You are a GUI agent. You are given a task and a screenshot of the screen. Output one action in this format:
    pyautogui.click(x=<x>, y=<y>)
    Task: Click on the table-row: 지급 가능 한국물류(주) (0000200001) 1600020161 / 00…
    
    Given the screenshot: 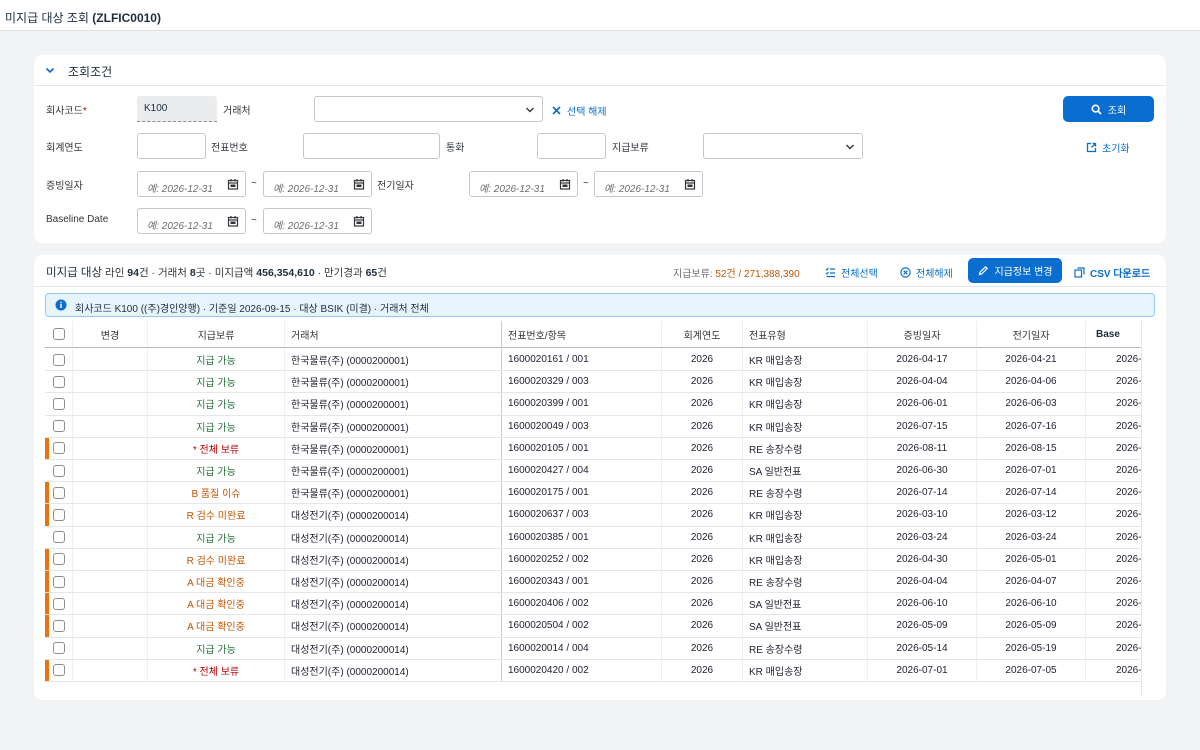 What is the action you would take?
    pyautogui.click(x=593, y=360)
    